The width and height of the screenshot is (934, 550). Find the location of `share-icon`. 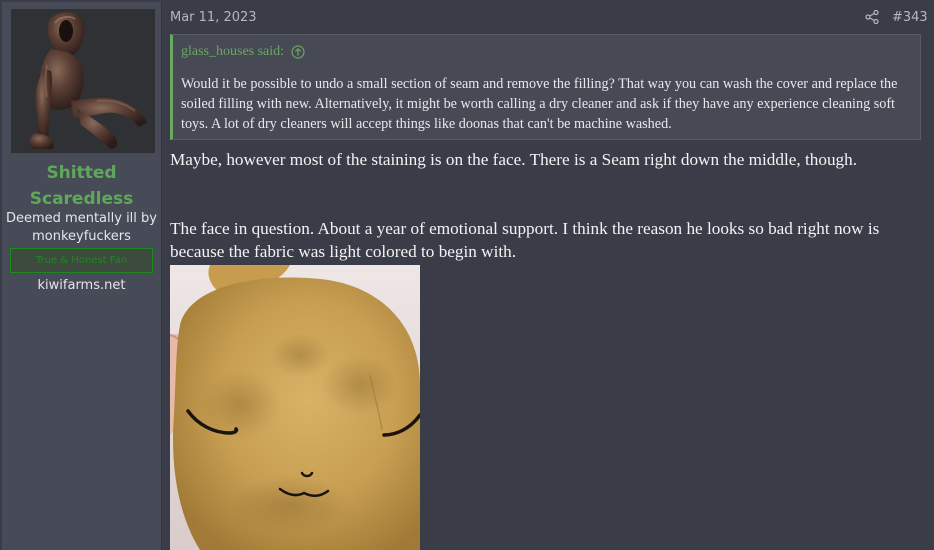

share-icon is located at coordinates (872, 17).